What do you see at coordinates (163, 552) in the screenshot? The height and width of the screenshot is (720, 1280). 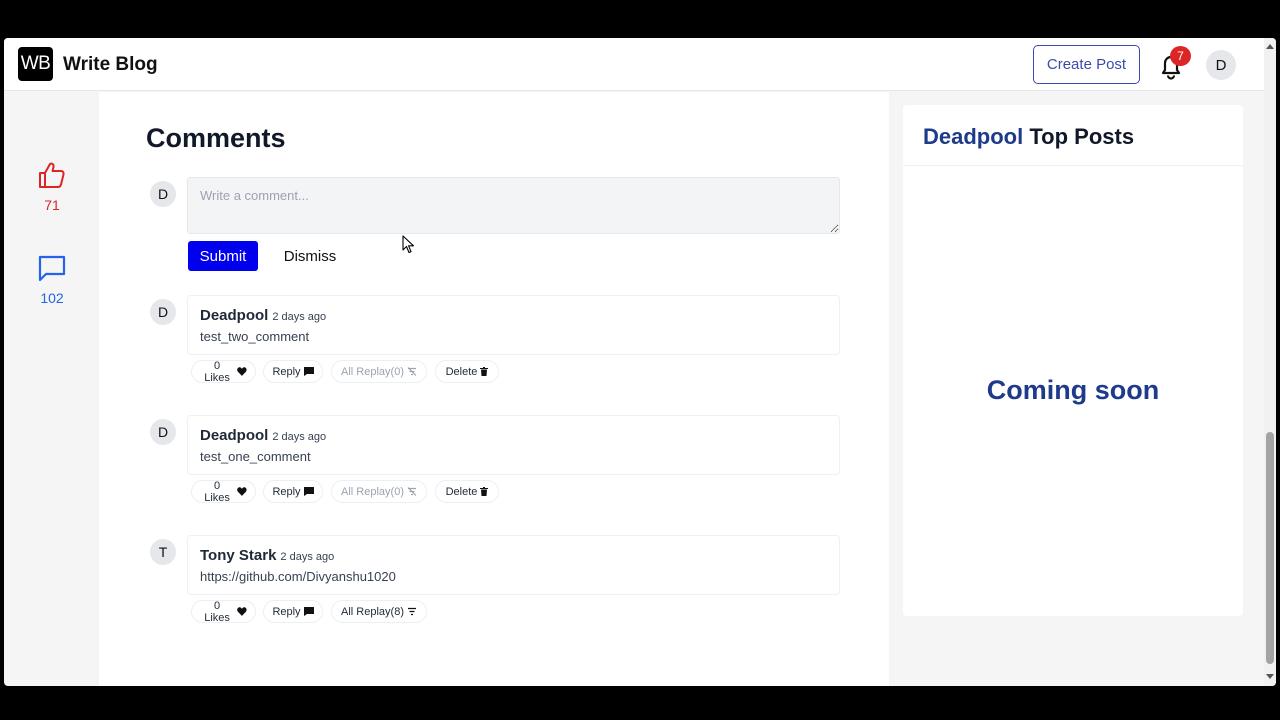 I see `avatar: T` at bounding box center [163, 552].